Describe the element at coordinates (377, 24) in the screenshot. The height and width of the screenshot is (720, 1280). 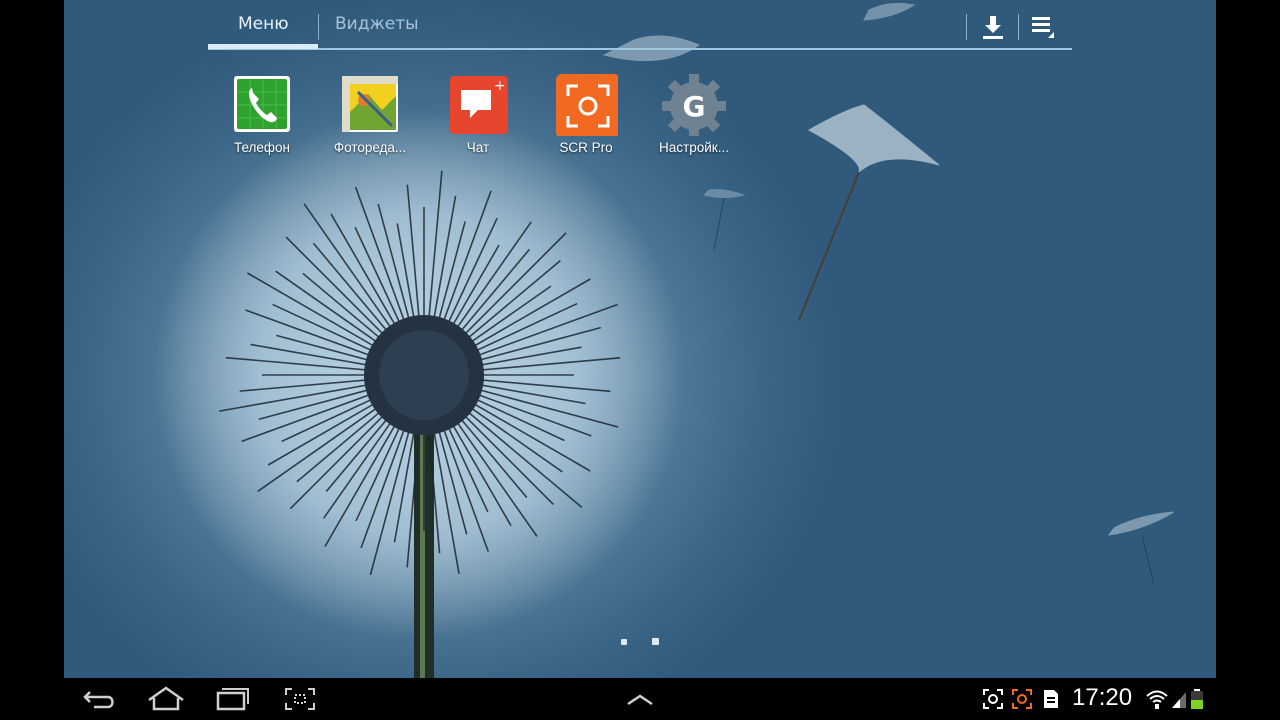
I see `tab-widgets: Виджеты` at that location.